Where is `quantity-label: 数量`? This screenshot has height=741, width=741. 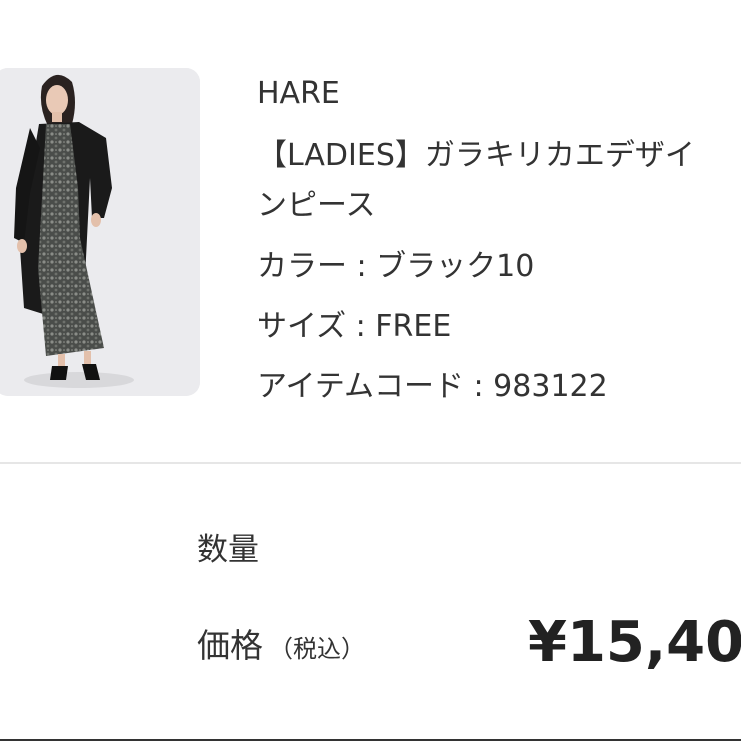
quantity-label: 数量 is located at coordinates (228, 550).